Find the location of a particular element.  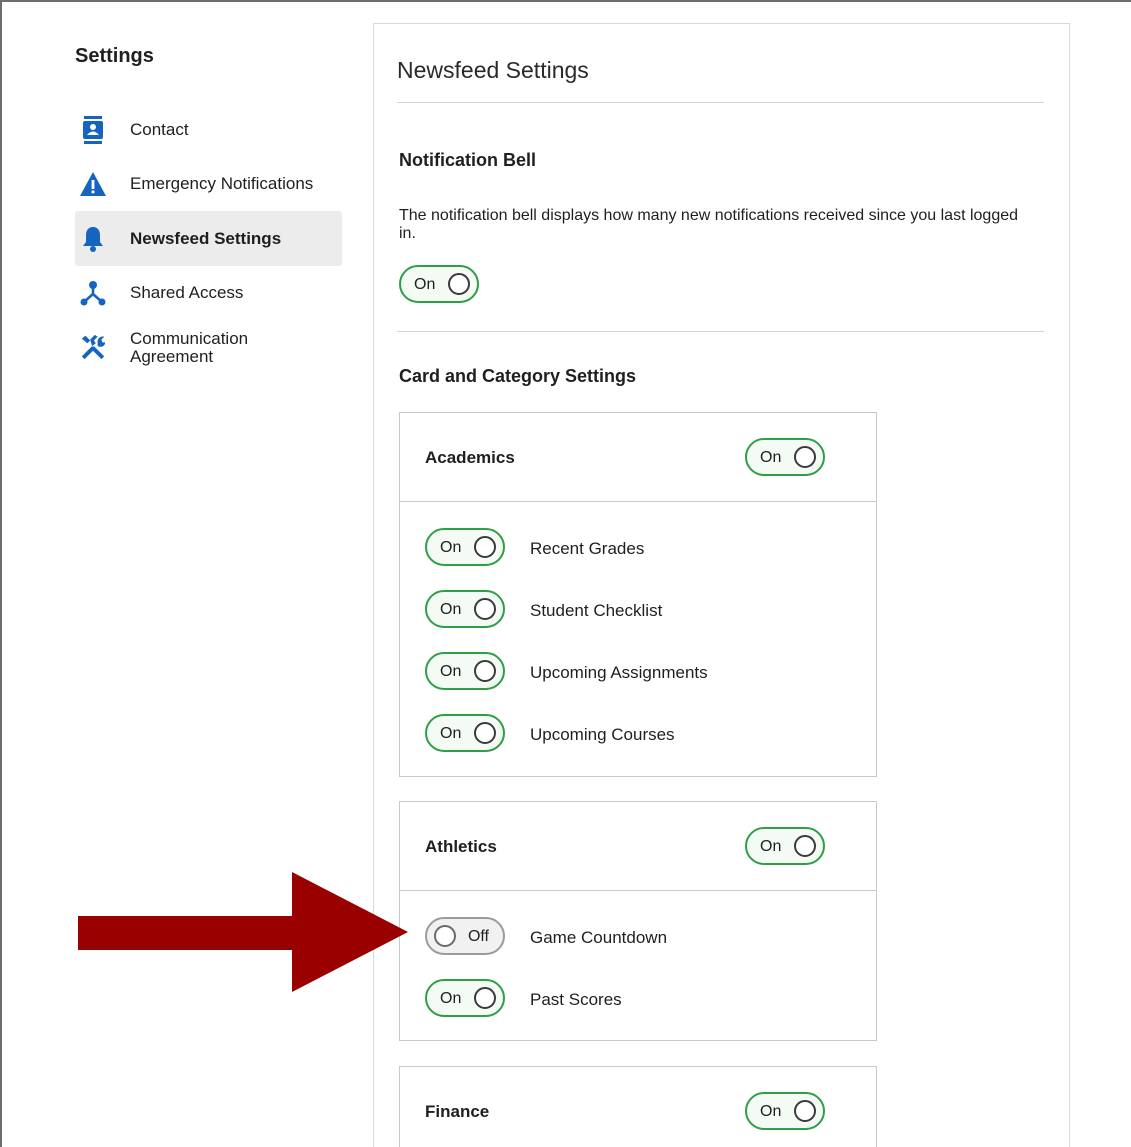

category-item-student-checklist: On Student Checklist is located at coordinates (638, 609).